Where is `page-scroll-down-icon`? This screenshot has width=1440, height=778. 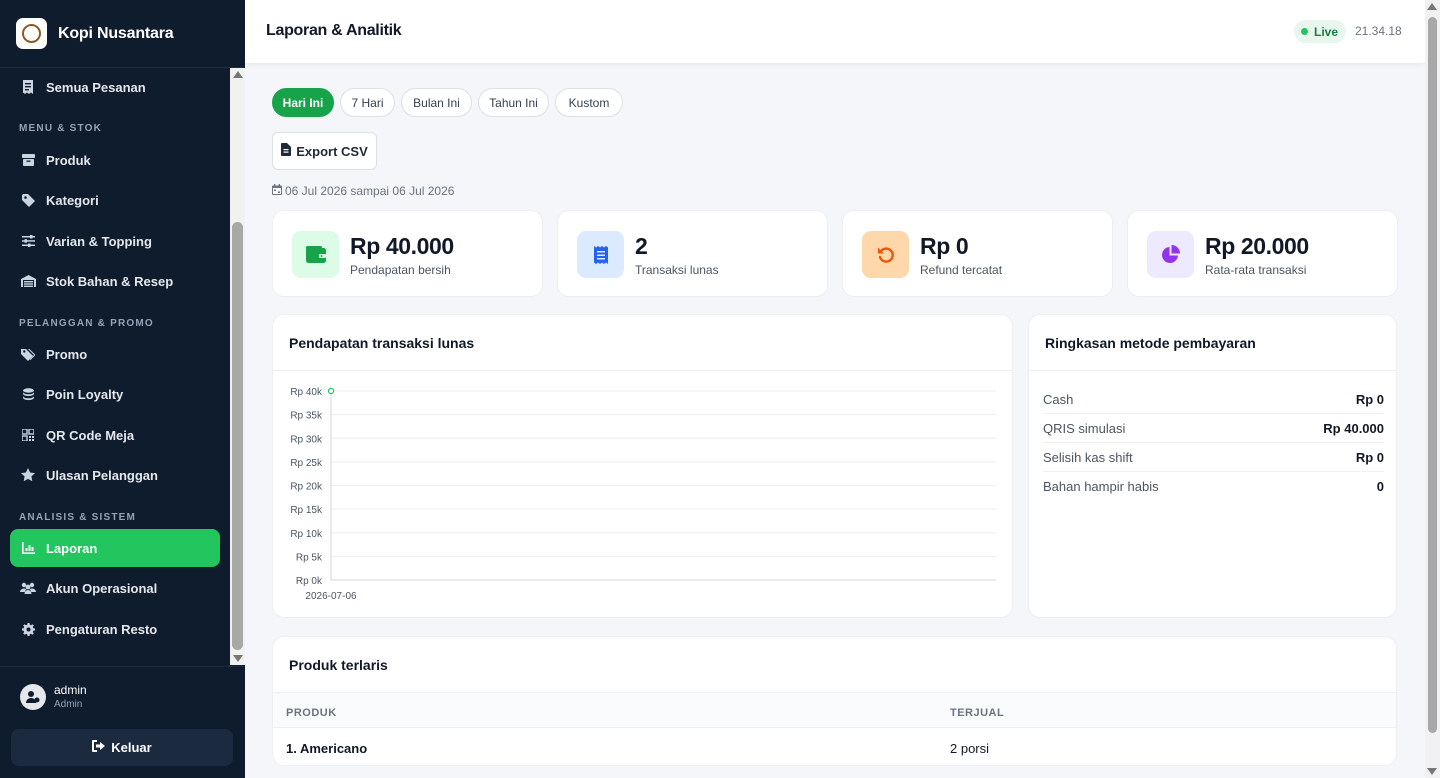
page-scroll-down-icon is located at coordinates (1432, 771).